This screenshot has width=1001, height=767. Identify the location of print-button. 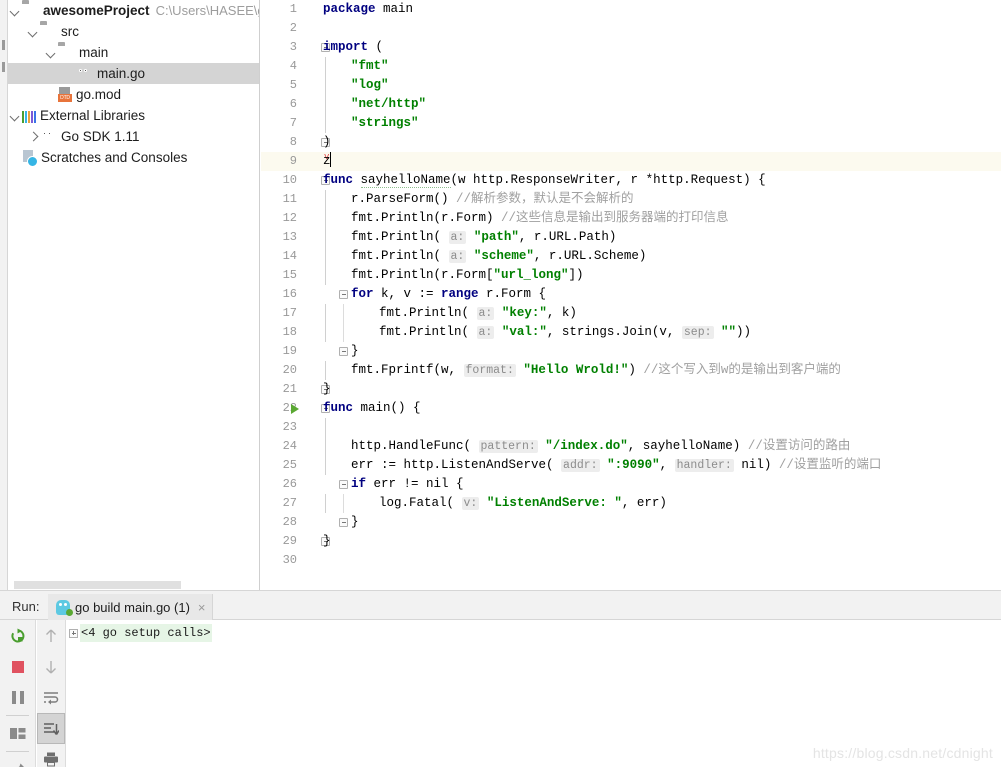
(51, 755).